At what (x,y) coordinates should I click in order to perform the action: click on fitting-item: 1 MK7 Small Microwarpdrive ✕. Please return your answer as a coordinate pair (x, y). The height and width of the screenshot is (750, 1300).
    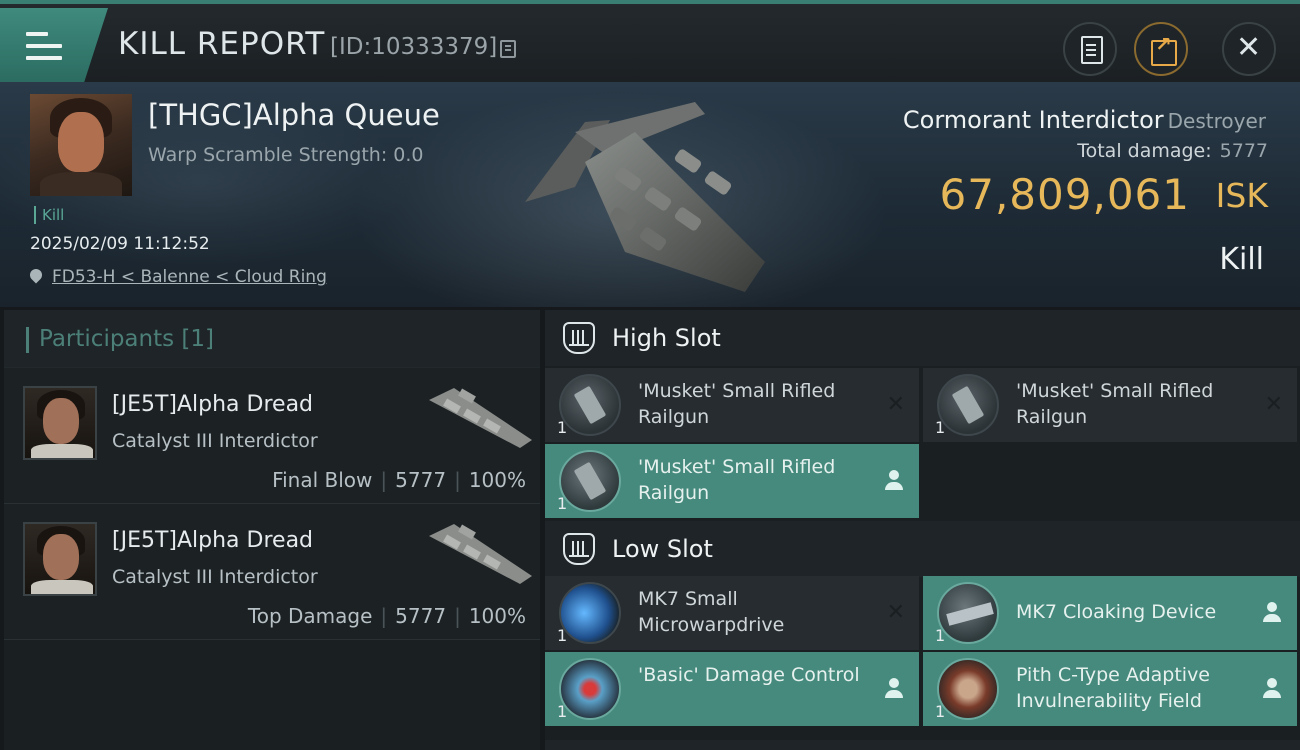
    Looking at the image, I should click on (732, 613).